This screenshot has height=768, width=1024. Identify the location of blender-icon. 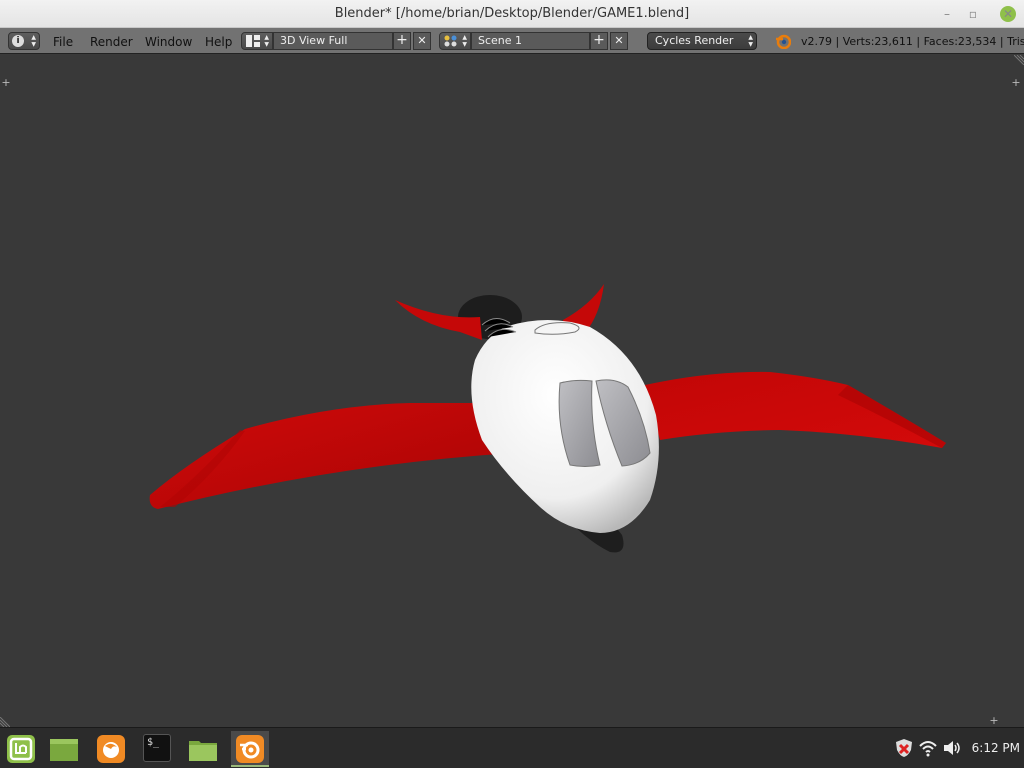
(250, 749).